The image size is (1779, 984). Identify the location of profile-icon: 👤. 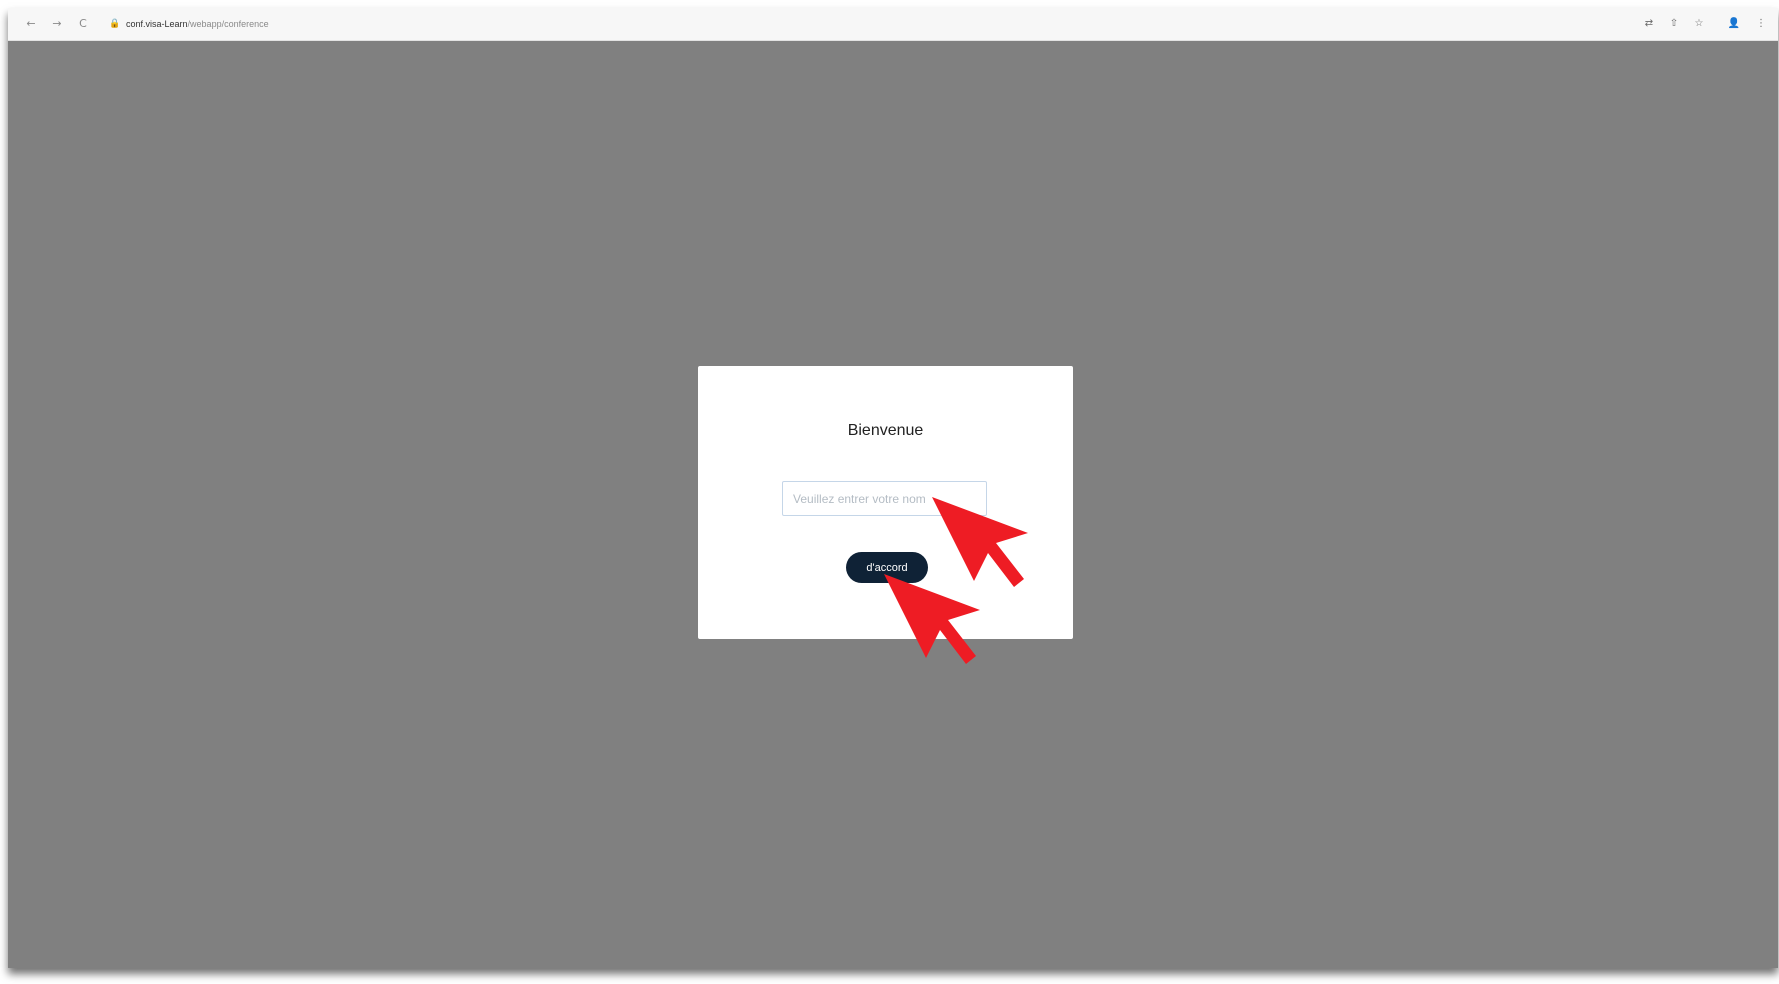
(1734, 24).